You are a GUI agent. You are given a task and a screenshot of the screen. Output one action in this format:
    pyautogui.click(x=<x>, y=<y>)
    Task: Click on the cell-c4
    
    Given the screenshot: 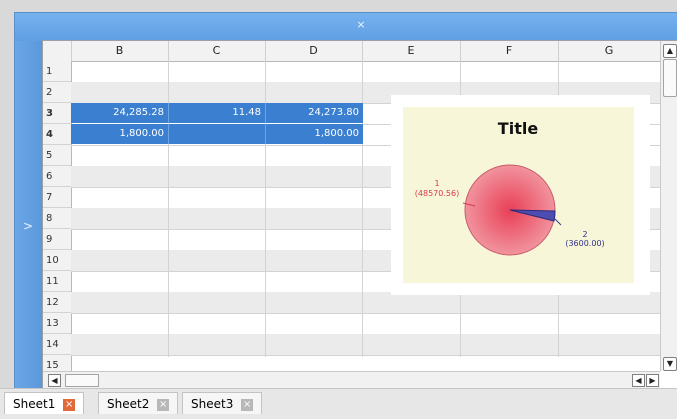 What is the action you would take?
    pyautogui.click(x=216, y=134)
    